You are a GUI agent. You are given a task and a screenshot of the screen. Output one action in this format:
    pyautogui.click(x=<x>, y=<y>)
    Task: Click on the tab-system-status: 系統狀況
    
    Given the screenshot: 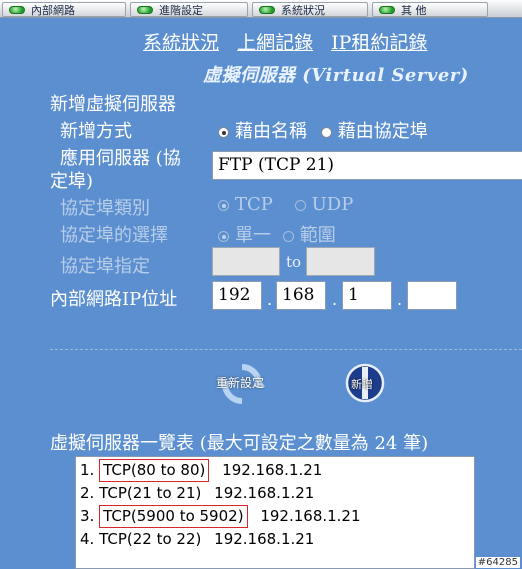 What is the action you would take?
    pyautogui.click(x=310, y=9)
    